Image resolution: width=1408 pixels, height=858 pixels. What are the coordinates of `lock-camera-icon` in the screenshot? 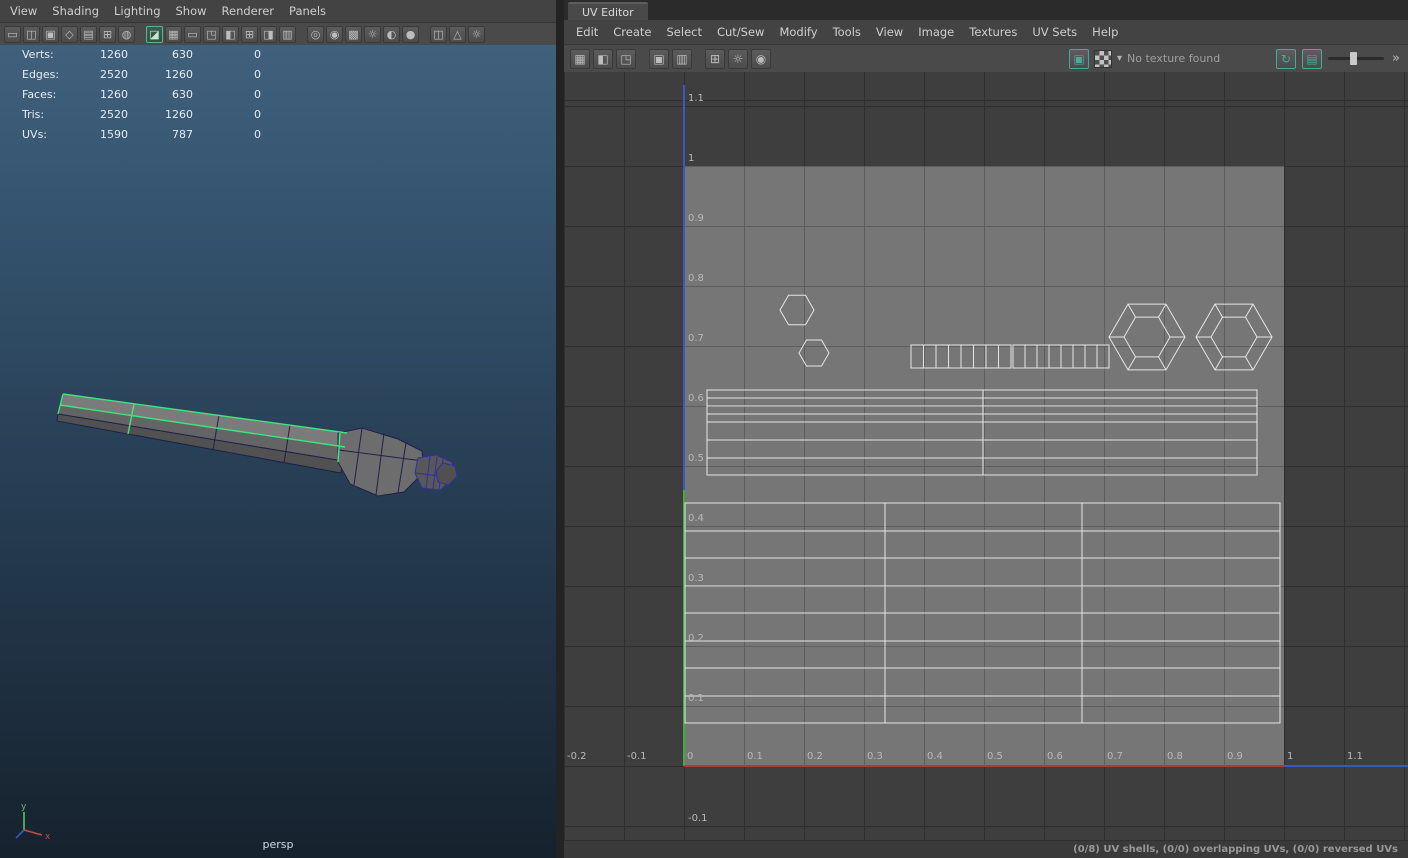 It's located at (31, 34).